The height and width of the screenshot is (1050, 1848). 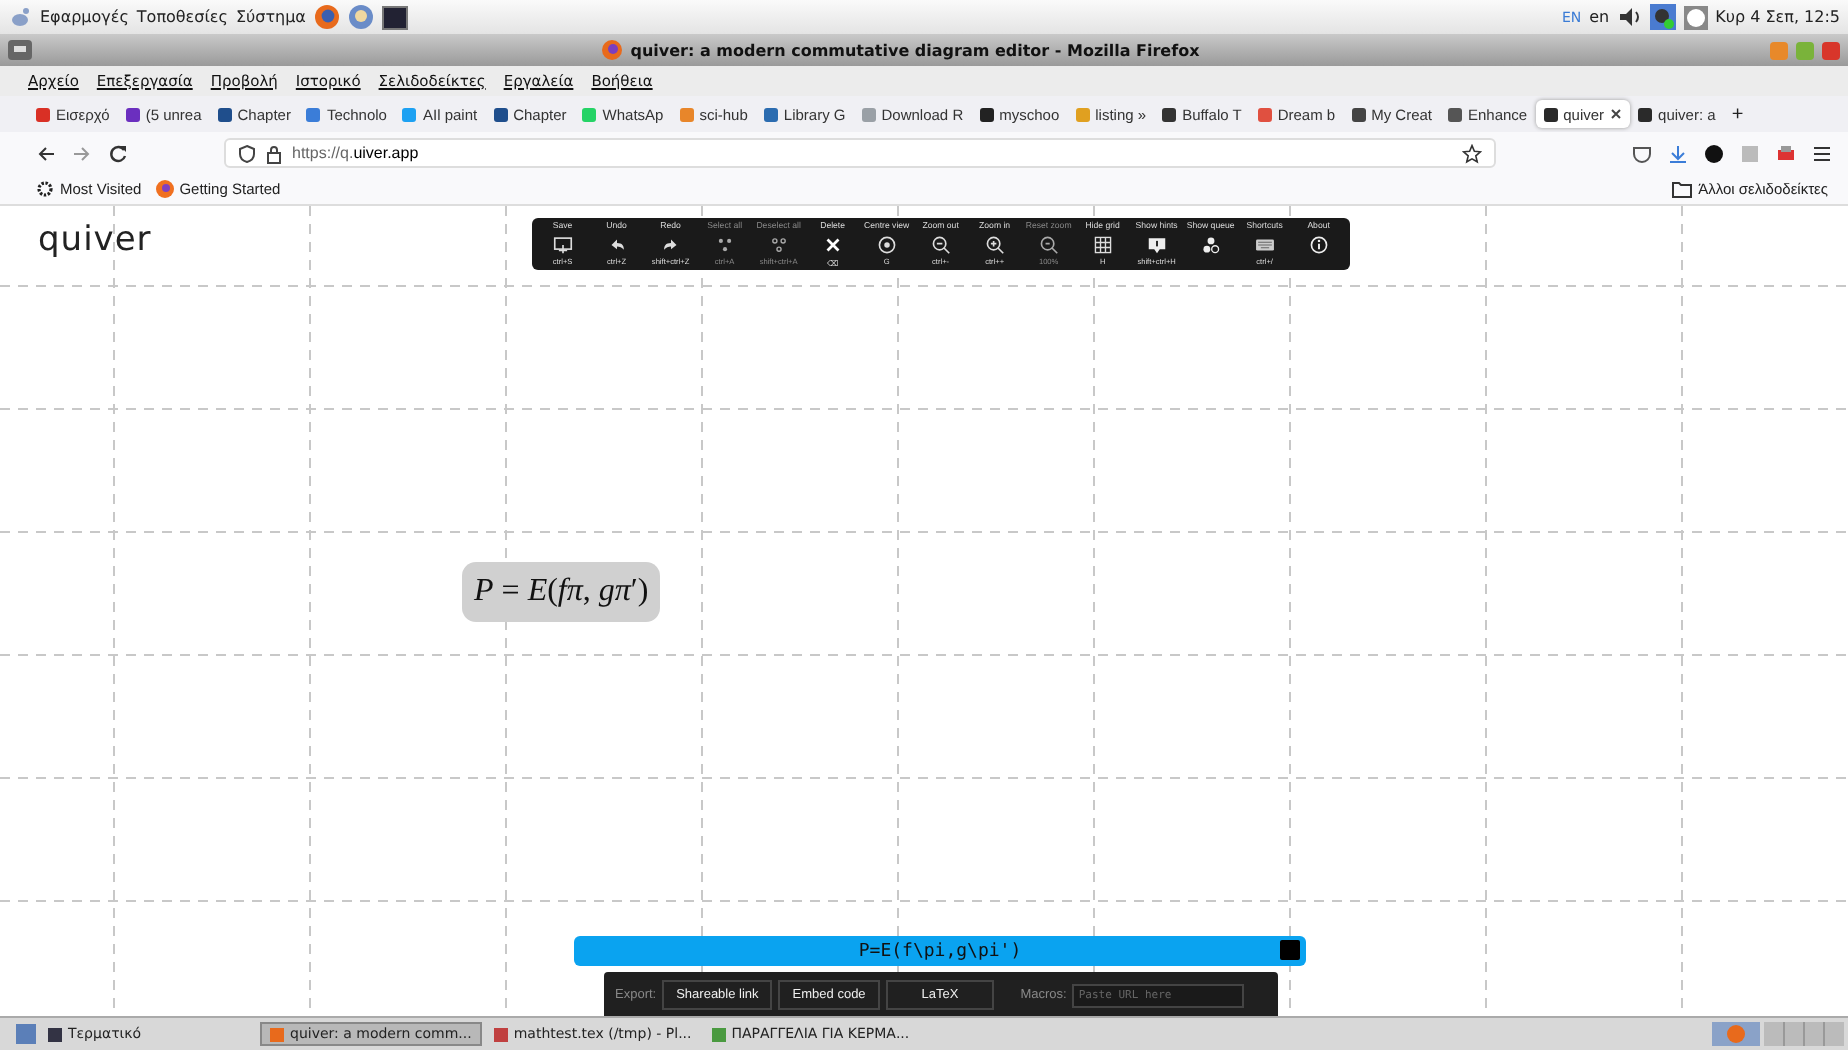 I want to click on star-icon, so click(x=1472, y=153).